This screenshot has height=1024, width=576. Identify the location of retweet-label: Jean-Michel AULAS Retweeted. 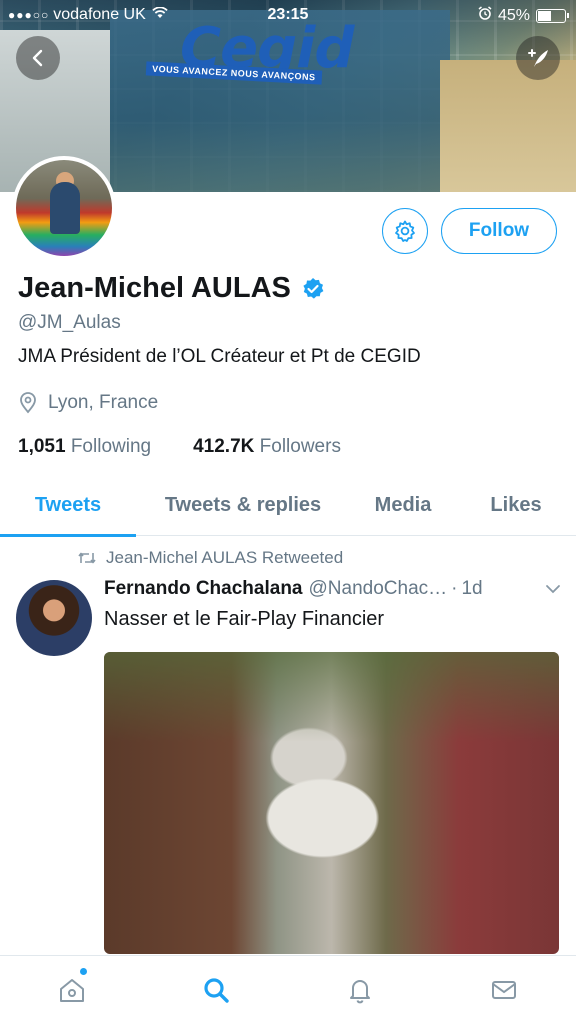
(225, 557).